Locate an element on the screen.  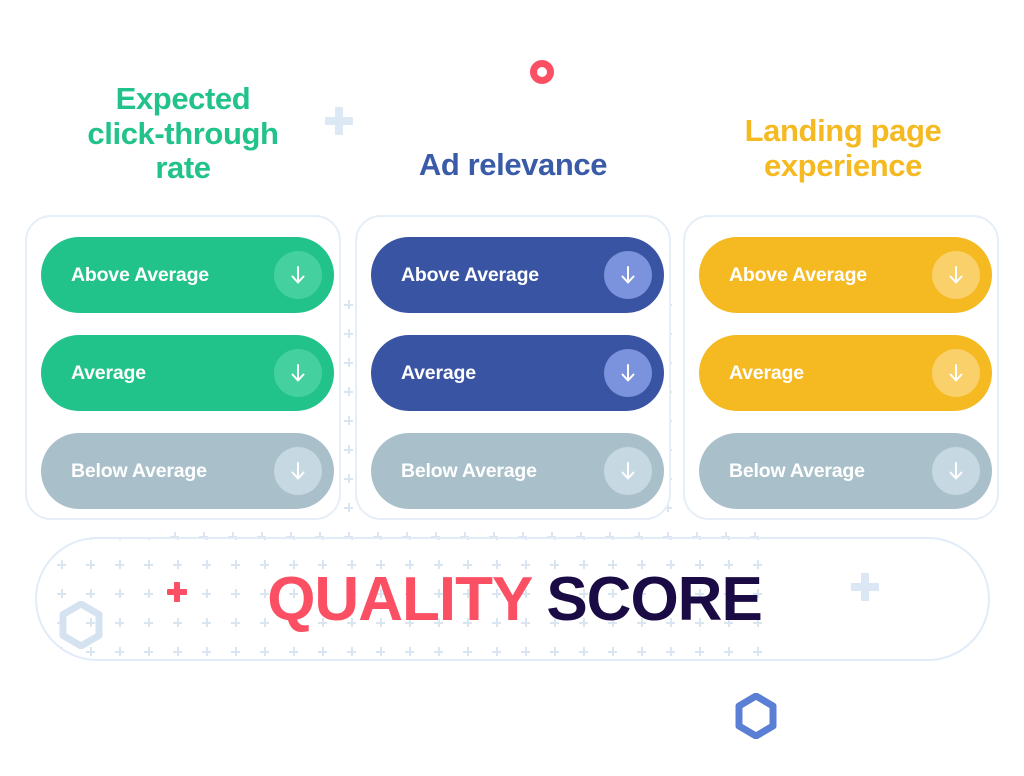
column-title-ad-relevance: Ad relevance is located at coordinates (513, 165).